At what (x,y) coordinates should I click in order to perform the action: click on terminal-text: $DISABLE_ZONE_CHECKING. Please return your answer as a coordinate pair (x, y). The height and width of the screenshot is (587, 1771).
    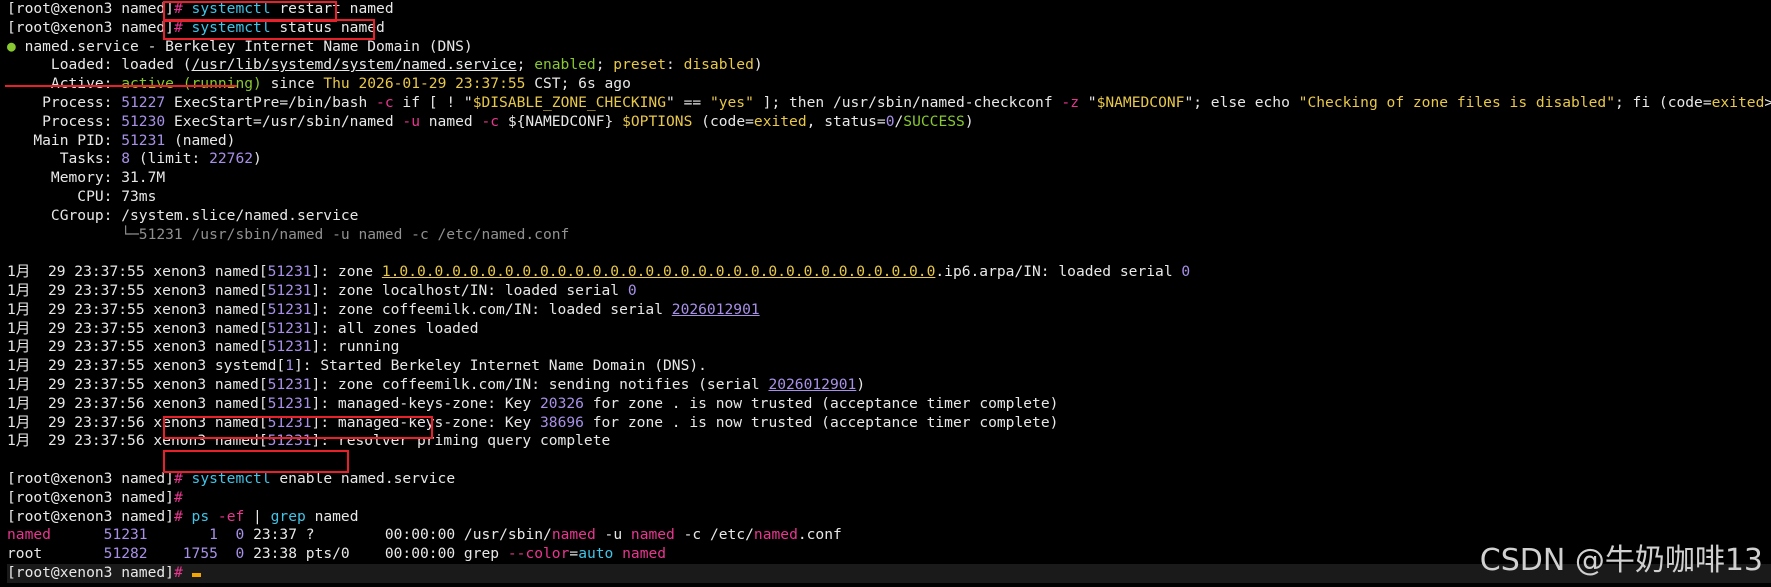
    Looking at the image, I should click on (569, 102).